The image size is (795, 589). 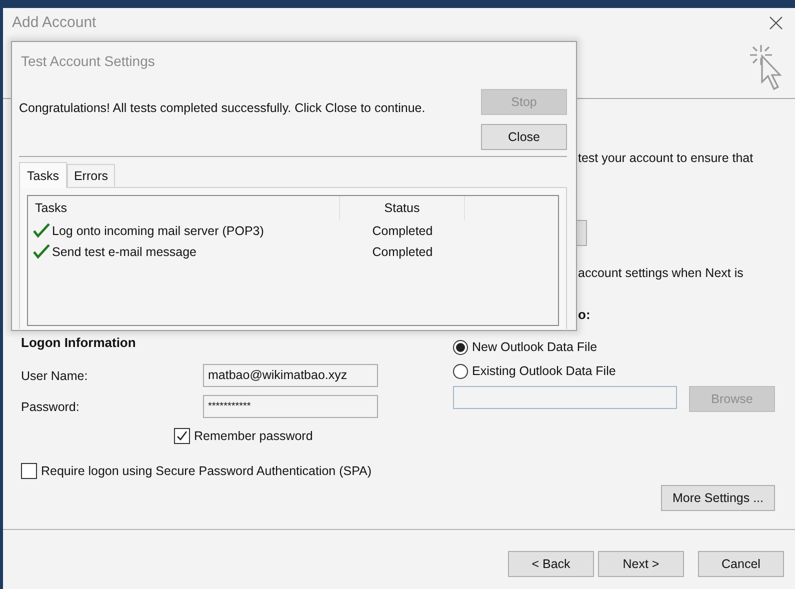 What do you see at coordinates (222, 108) in the screenshot?
I see `status-message: Congratulations! All tests completed successfully. Click Close to continue.` at bounding box center [222, 108].